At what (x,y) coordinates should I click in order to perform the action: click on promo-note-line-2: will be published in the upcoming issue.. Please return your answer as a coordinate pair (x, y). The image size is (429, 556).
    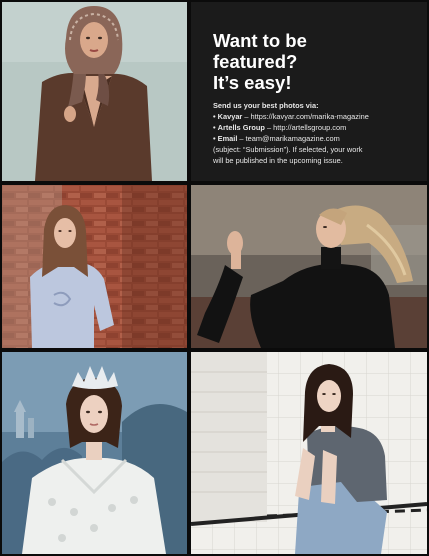
    Looking at the image, I should click on (278, 160).